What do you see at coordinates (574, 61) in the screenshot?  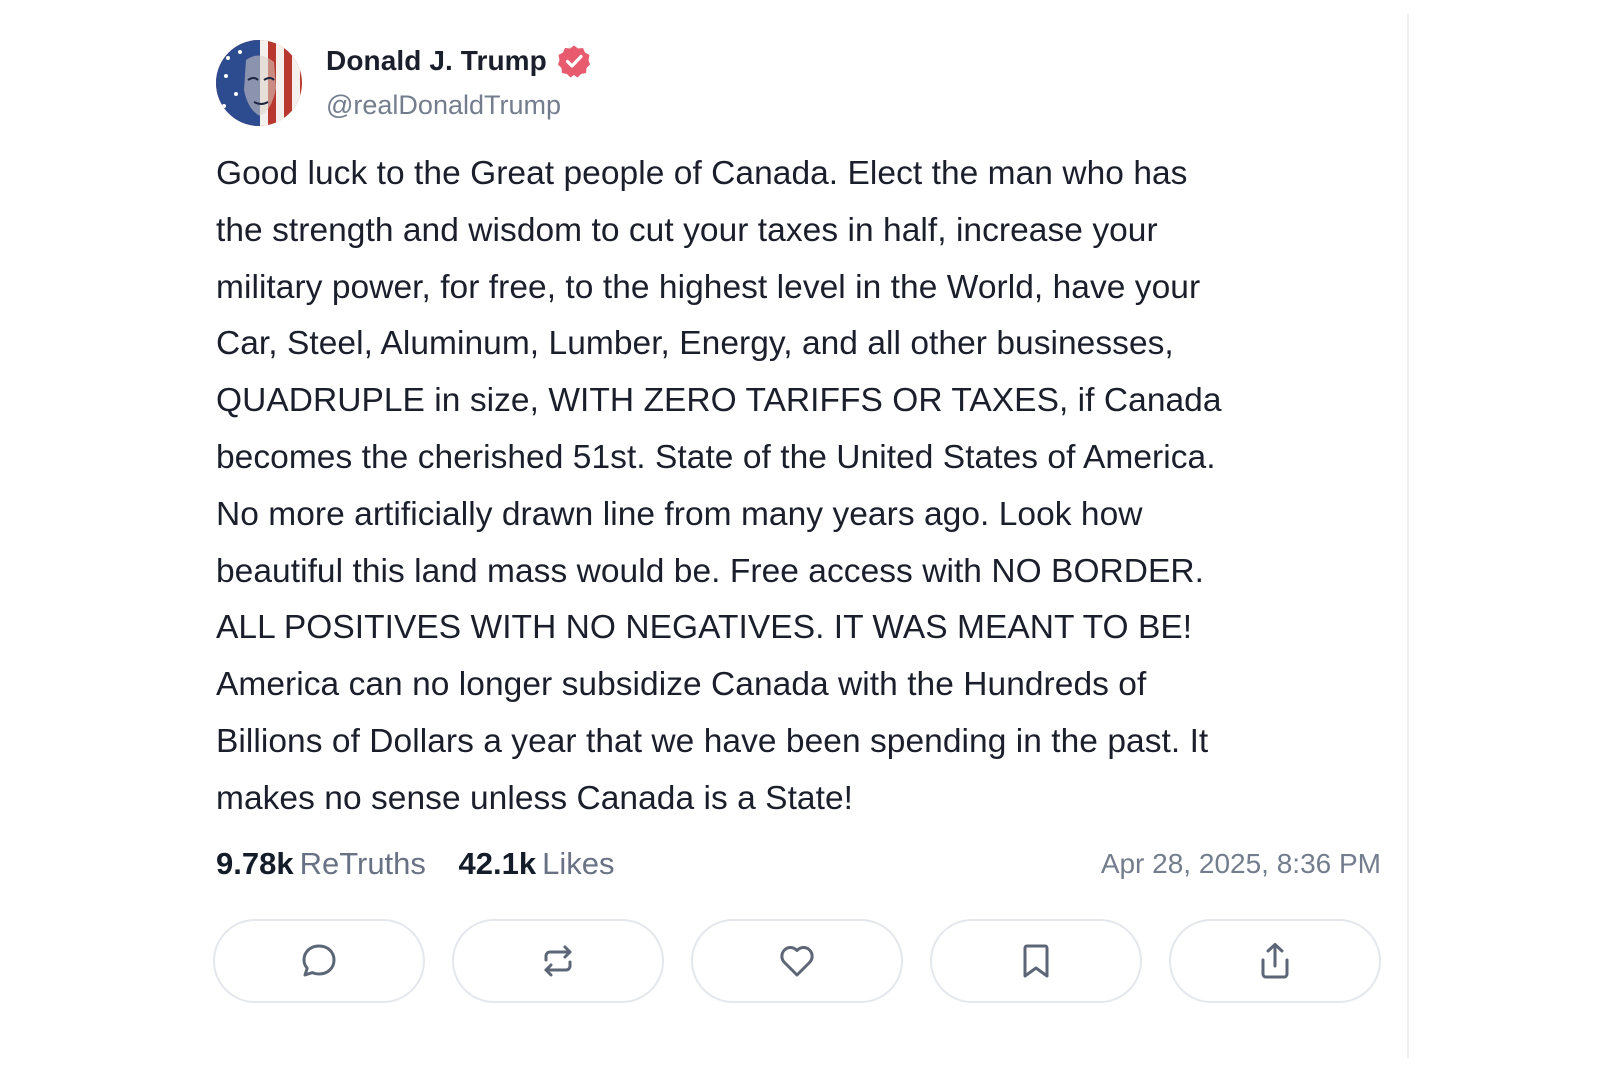 I see `verified-badge-icon` at bounding box center [574, 61].